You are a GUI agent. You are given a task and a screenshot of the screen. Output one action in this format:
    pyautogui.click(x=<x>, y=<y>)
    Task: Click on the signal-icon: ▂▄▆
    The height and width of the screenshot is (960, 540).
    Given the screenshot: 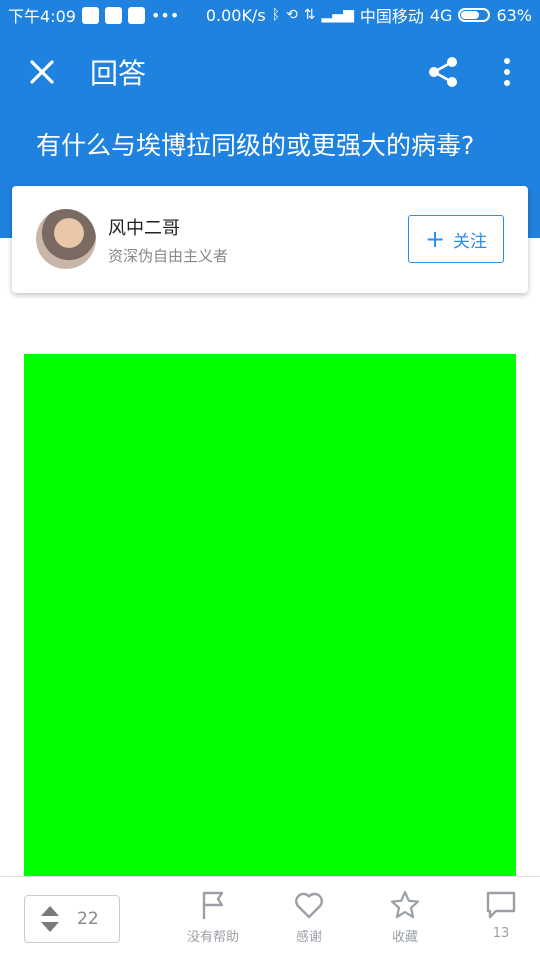 What is the action you would take?
    pyautogui.click(x=337, y=15)
    